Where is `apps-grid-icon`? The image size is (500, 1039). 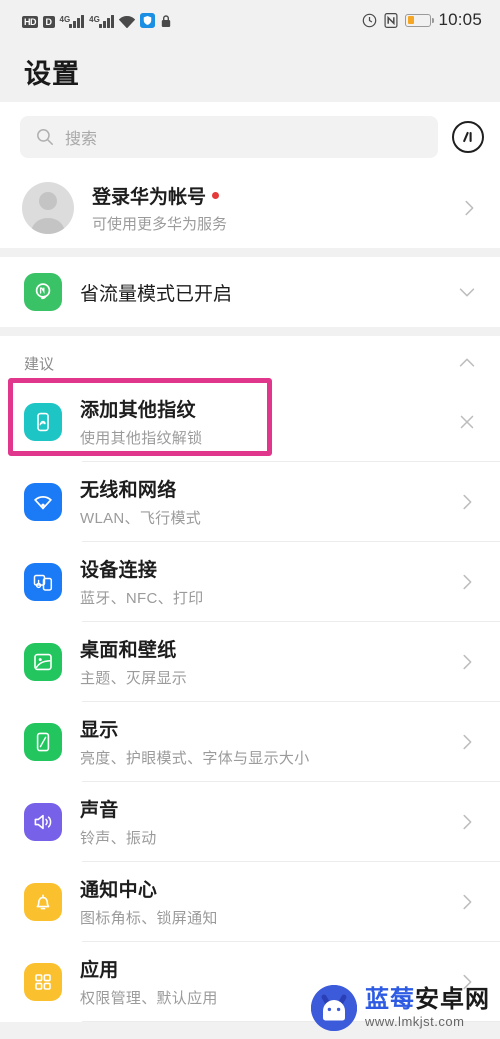 apps-grid-icon is located at coordinates (43, 981).